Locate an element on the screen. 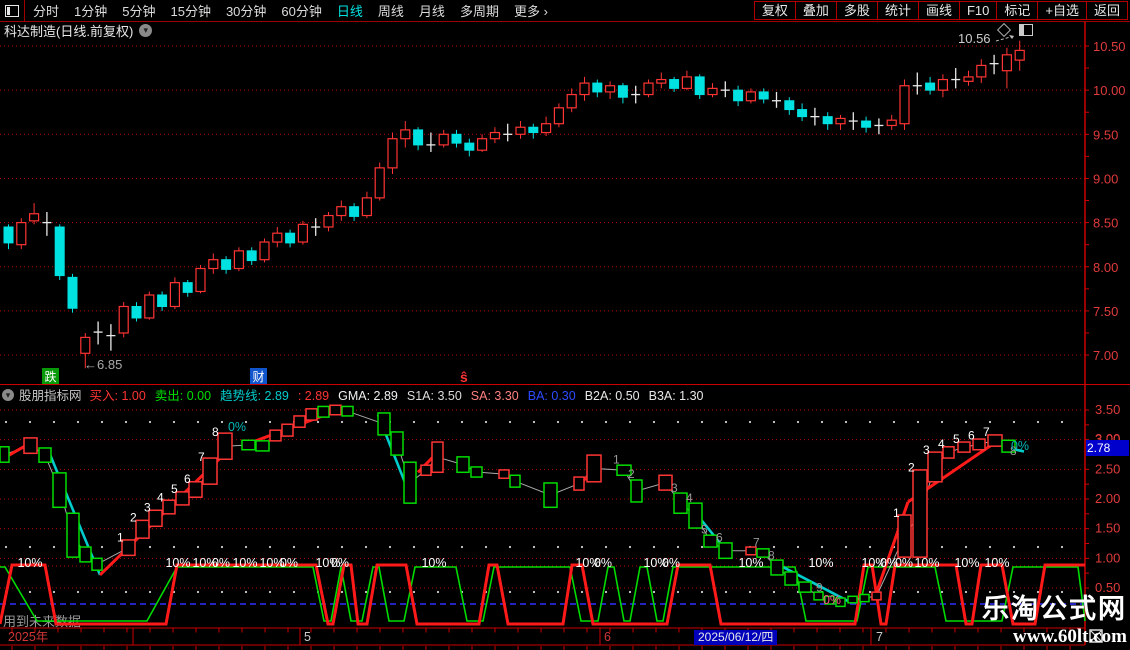 The image size is (1130, 650). step-number: 8 is located at coordinates (771, 556).